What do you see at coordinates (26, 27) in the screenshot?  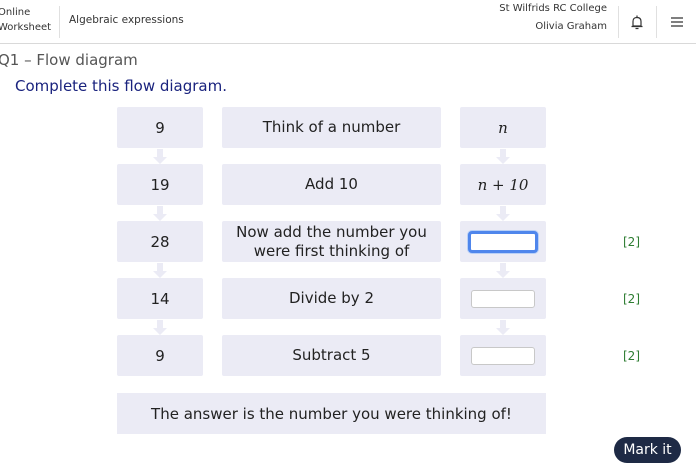 I see `brand-line2: Worksheet` at bounding box center [26, 27].